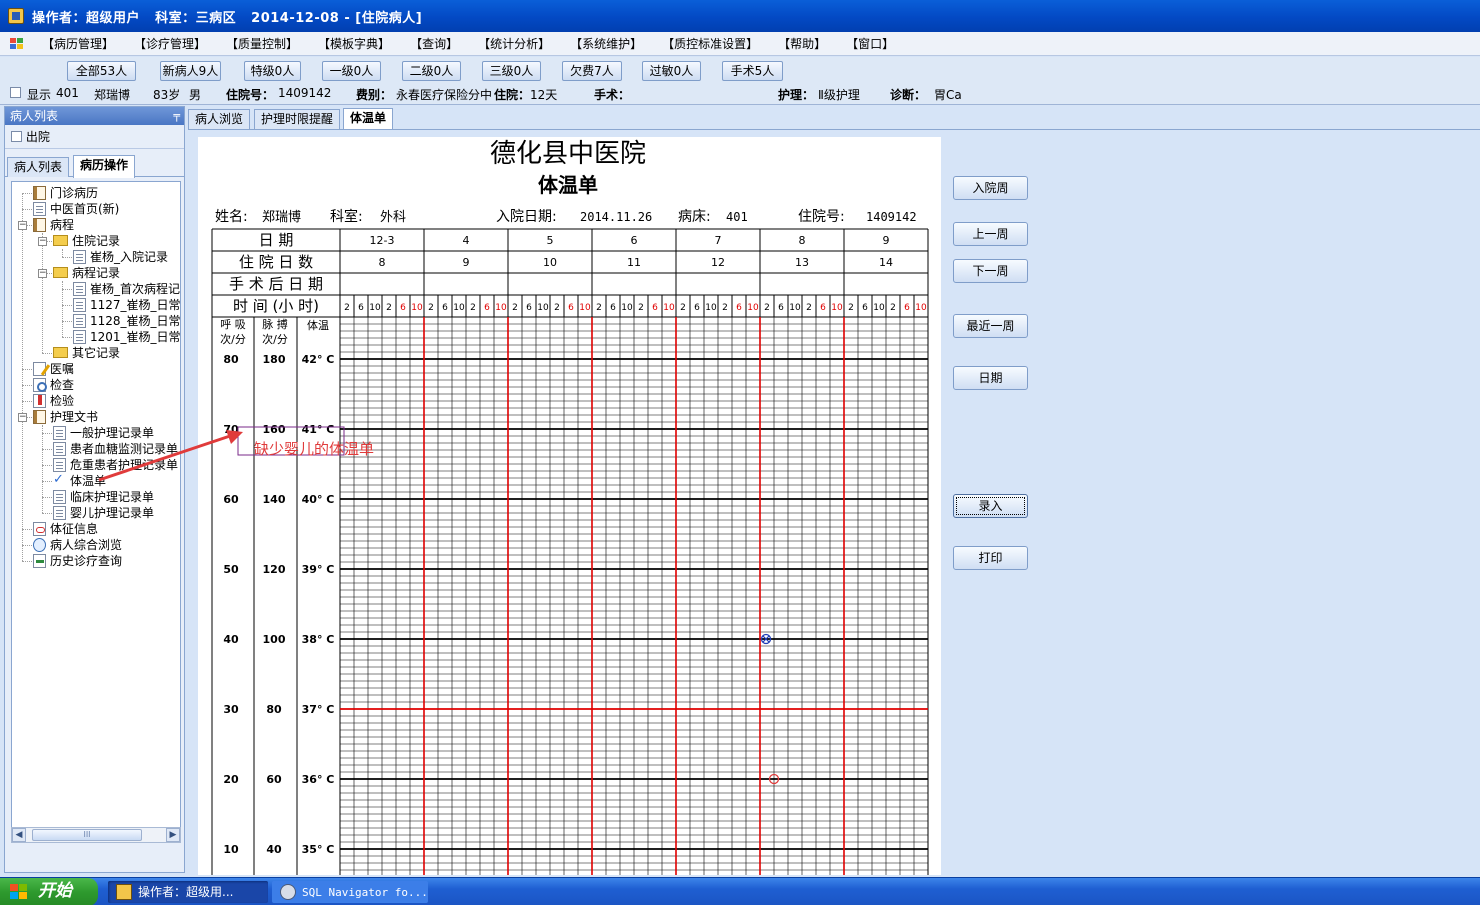  I want to click on menu-help: 【帮助】, so click(802, 44).